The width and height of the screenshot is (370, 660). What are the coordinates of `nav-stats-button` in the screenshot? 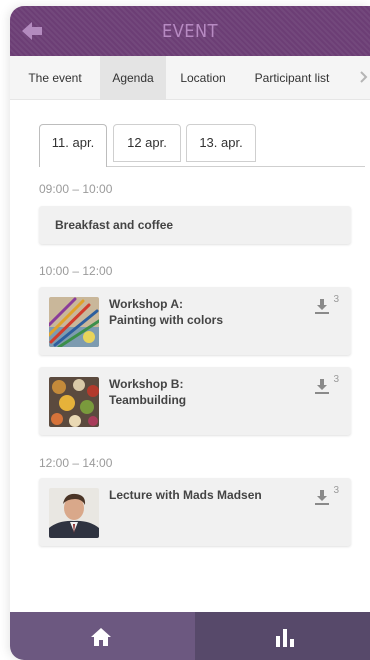 It's located at (282, 636).